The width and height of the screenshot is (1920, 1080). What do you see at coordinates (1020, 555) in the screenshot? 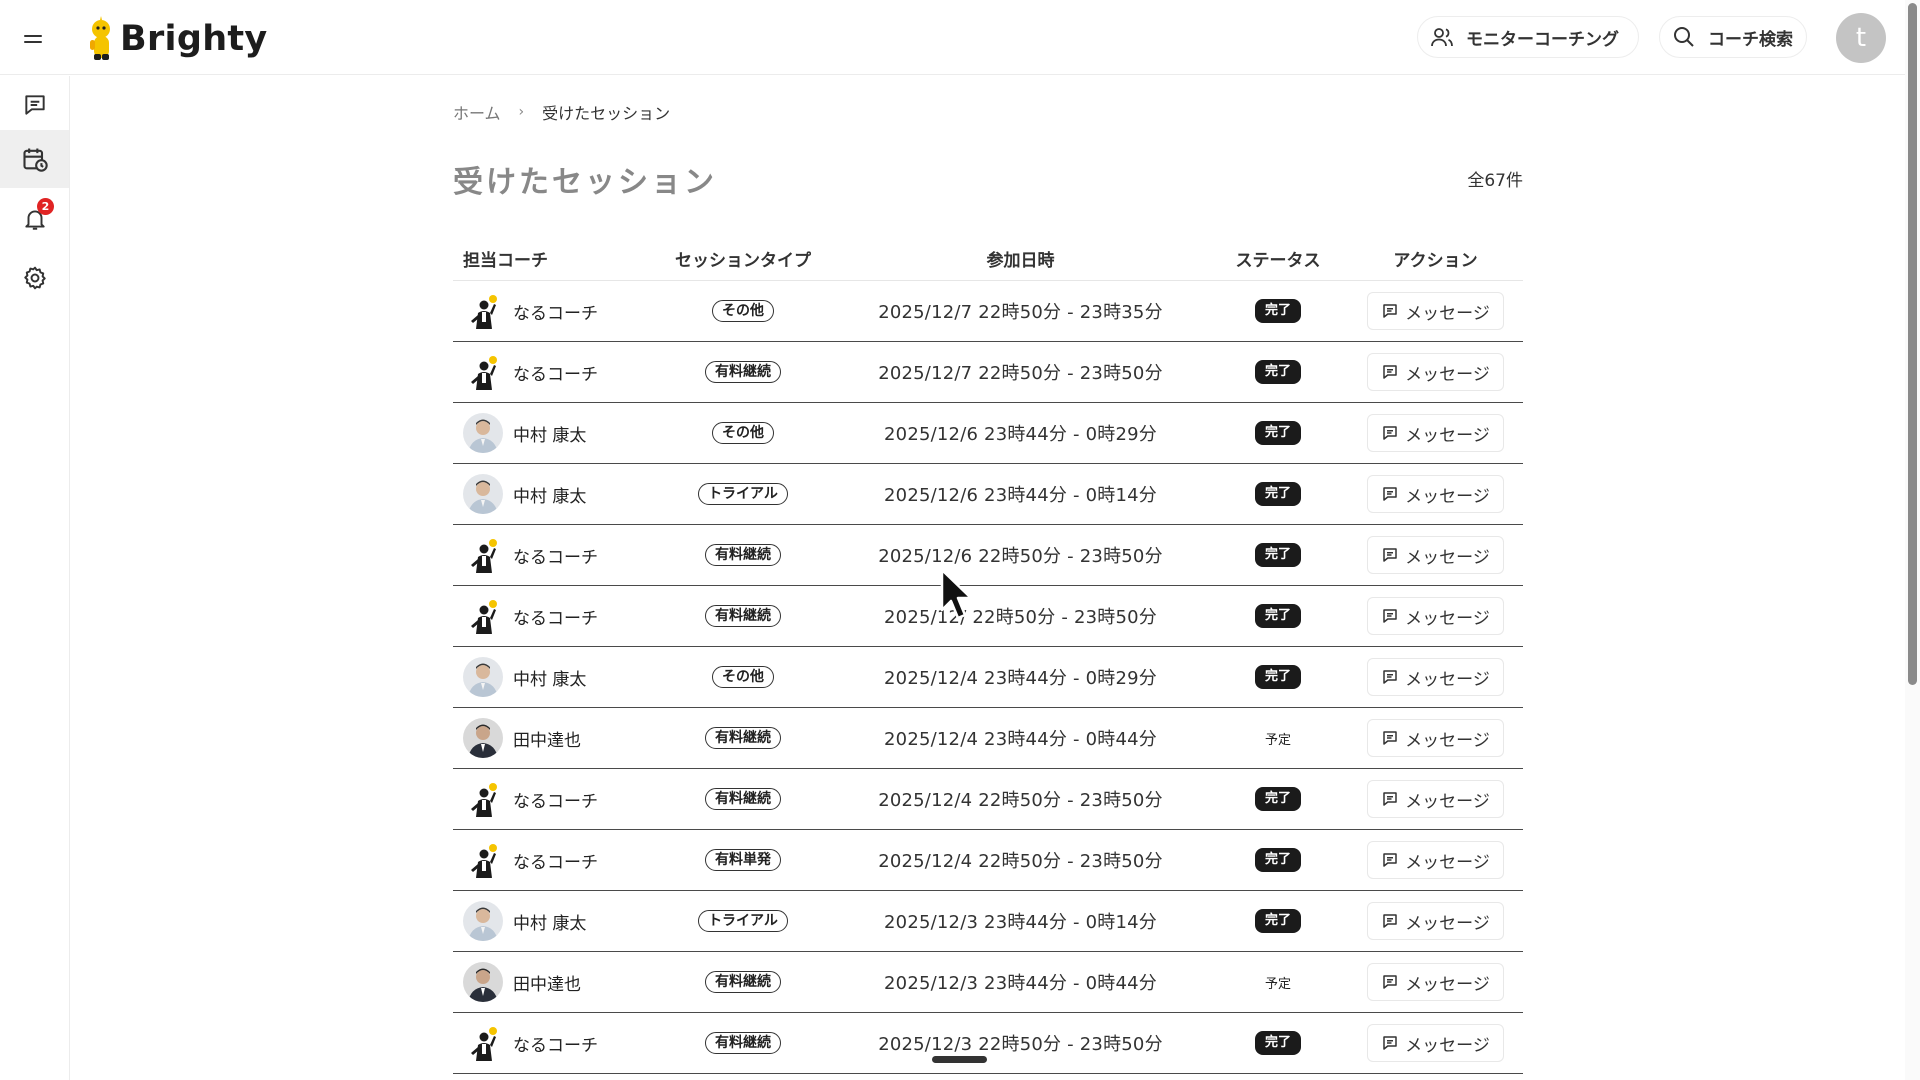
I see `date-cell: 2025/12/6 22時50分 - 23時50分` at bounding box center [1020, 555].